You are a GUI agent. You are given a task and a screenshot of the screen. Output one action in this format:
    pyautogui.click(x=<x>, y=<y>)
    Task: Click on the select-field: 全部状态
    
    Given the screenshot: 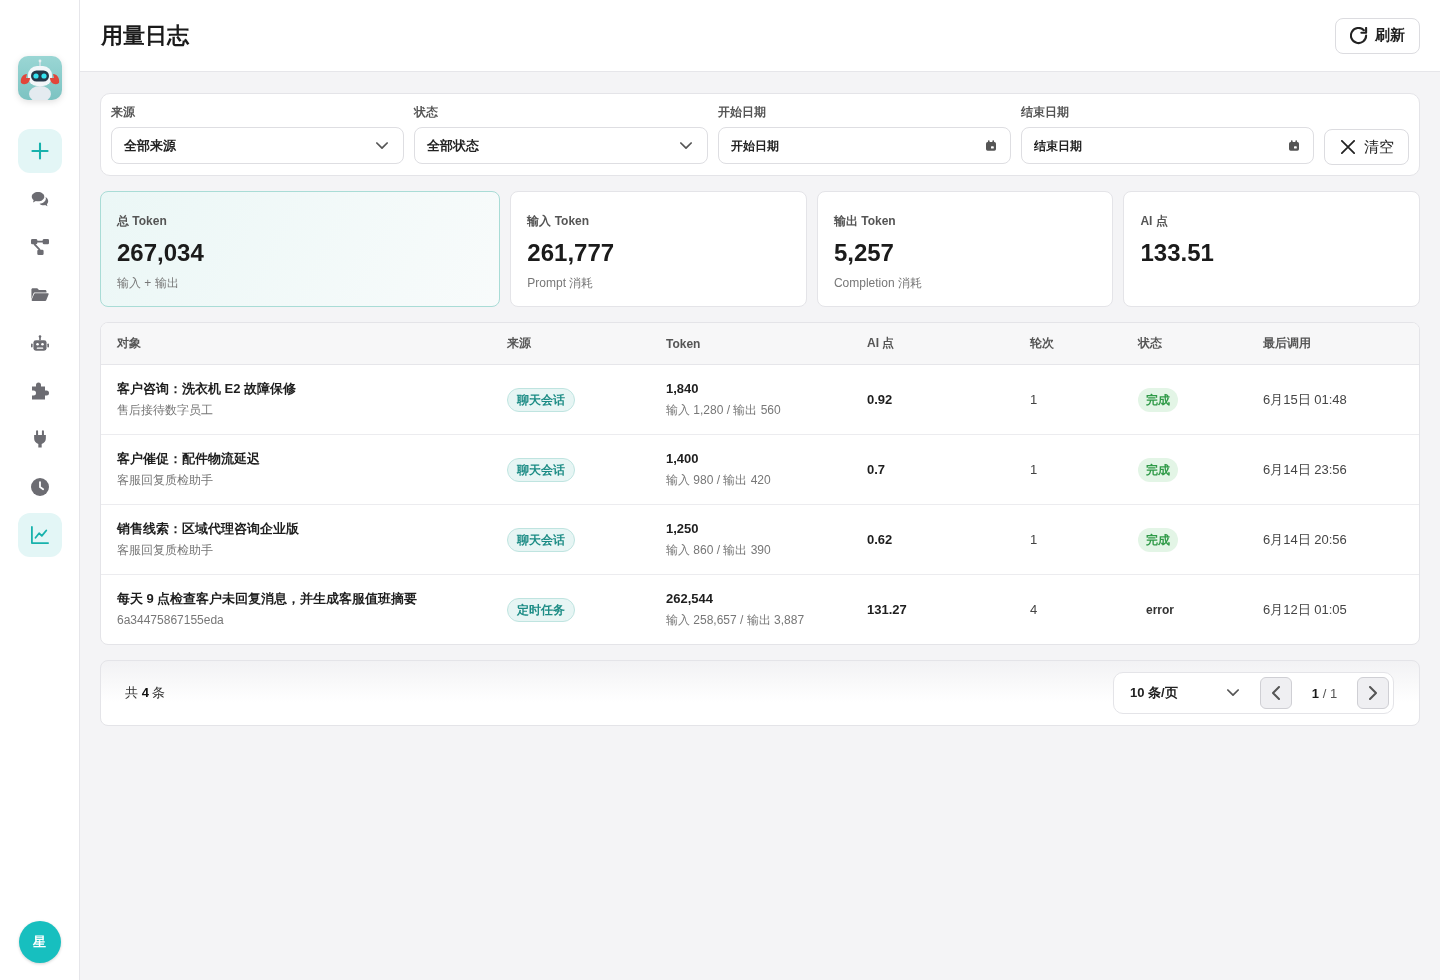 What is the action you would take?
    pyautogui.click(x=561, y=145)
    